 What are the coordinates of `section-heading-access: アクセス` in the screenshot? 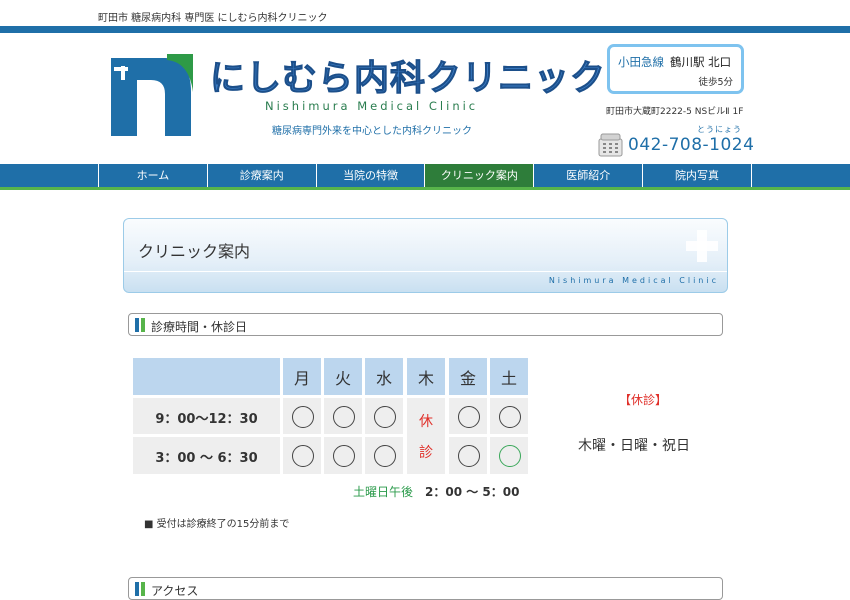 It's located at (425, 588).